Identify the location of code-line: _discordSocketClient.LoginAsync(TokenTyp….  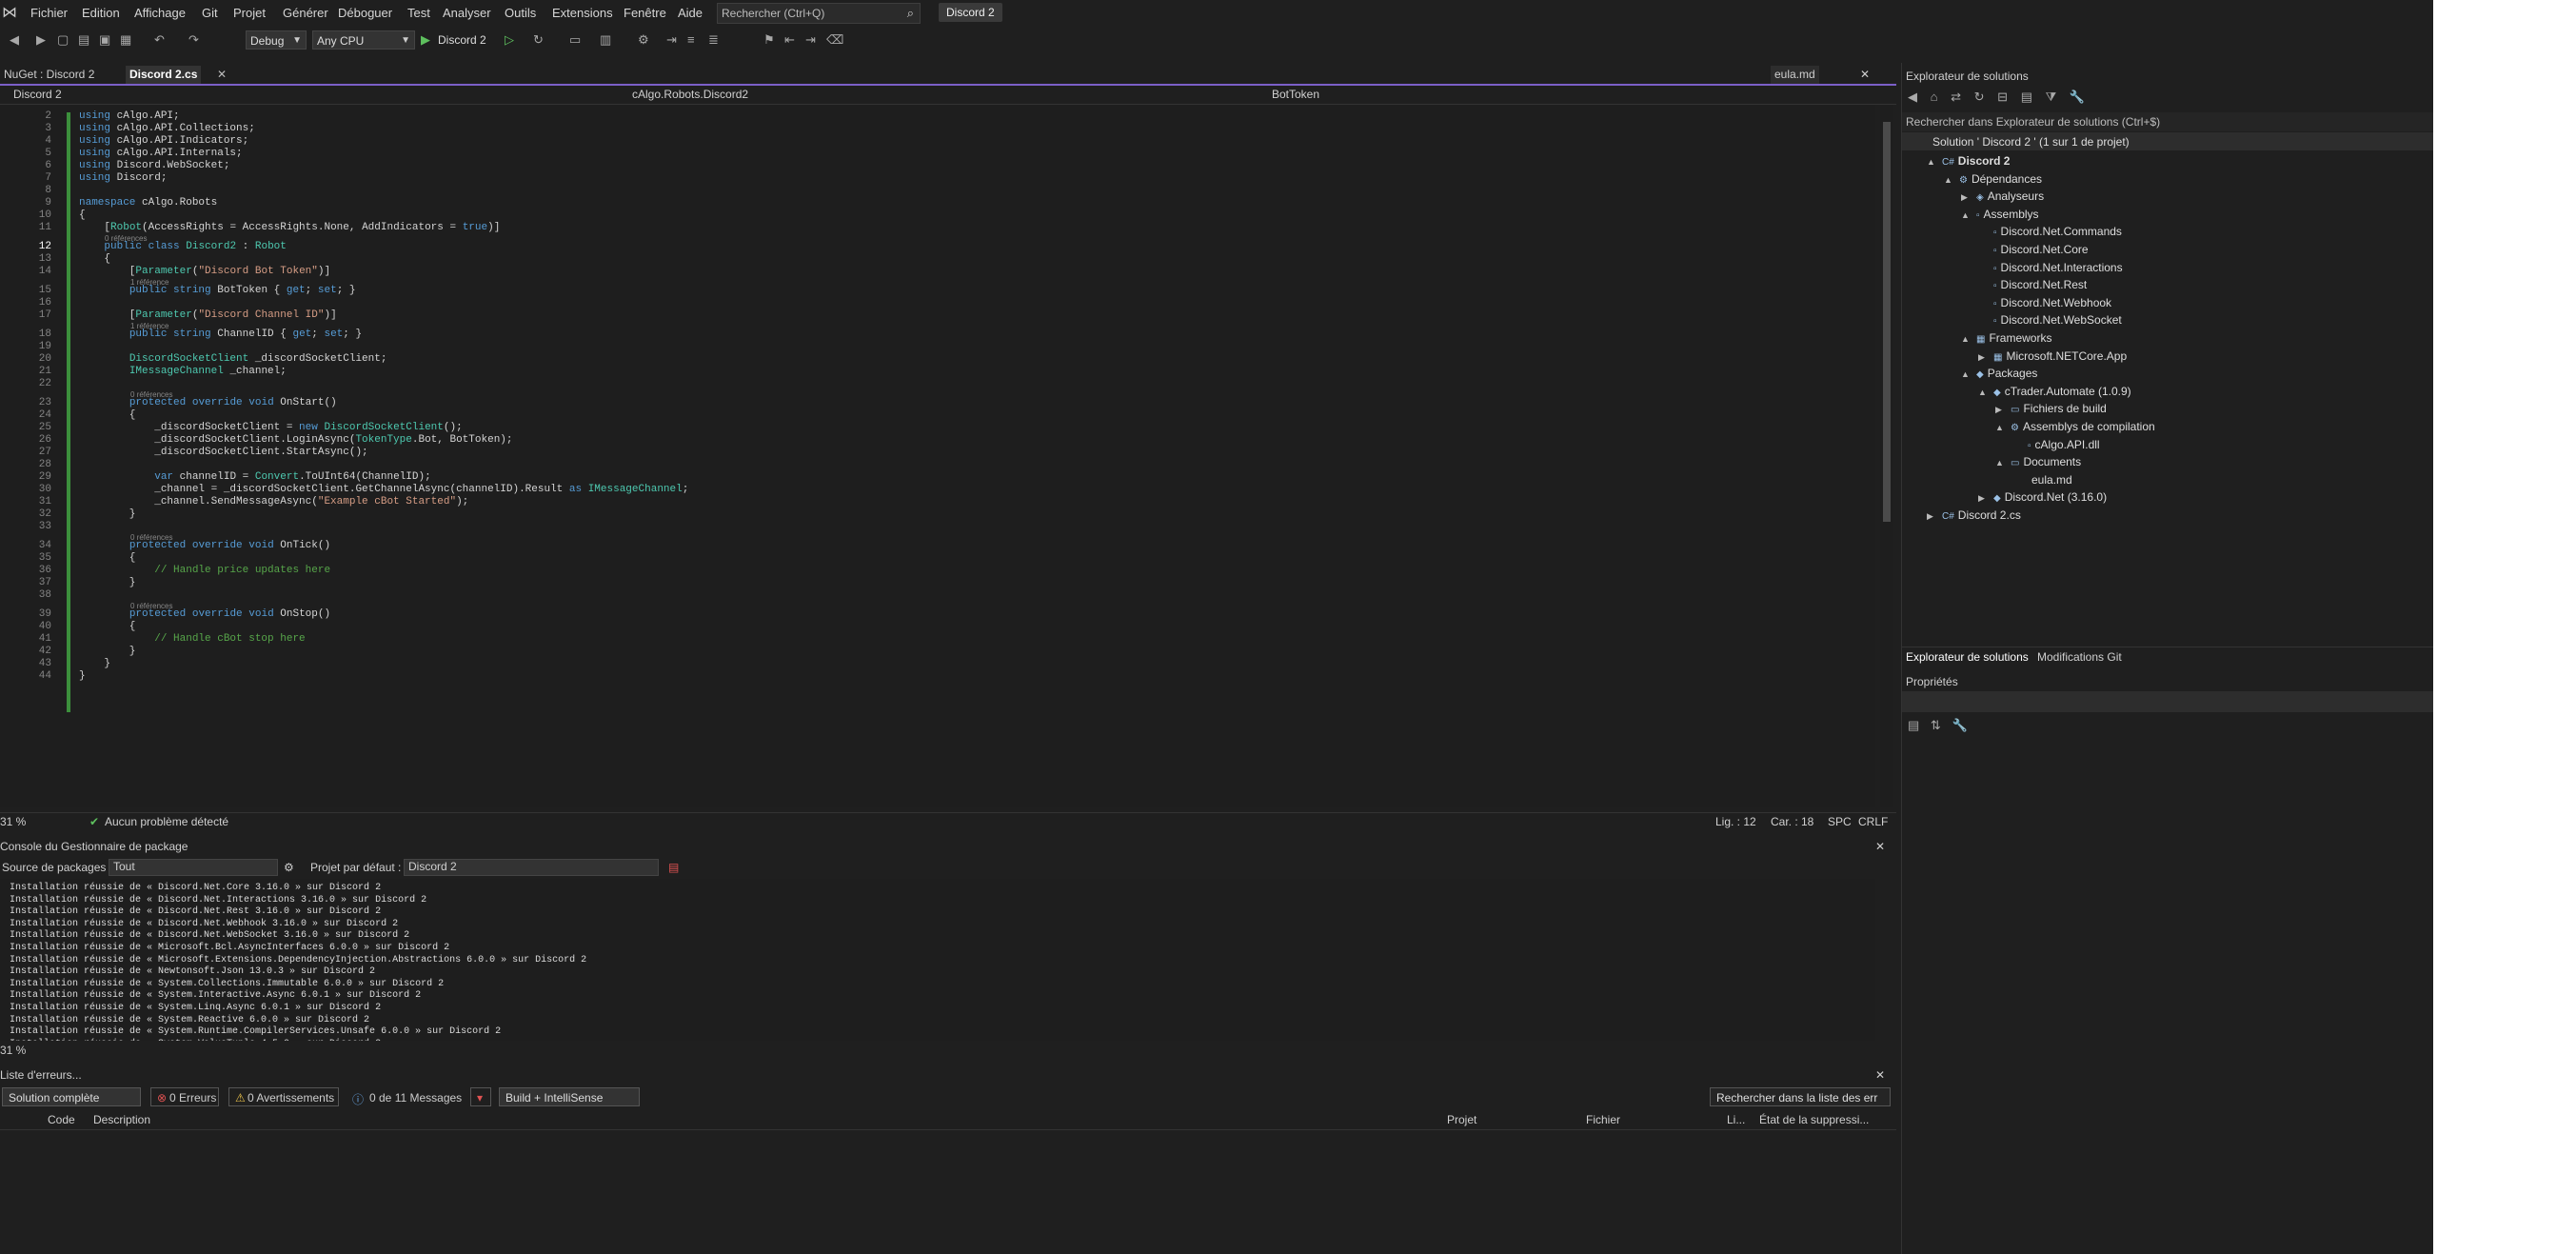
(296, 440).